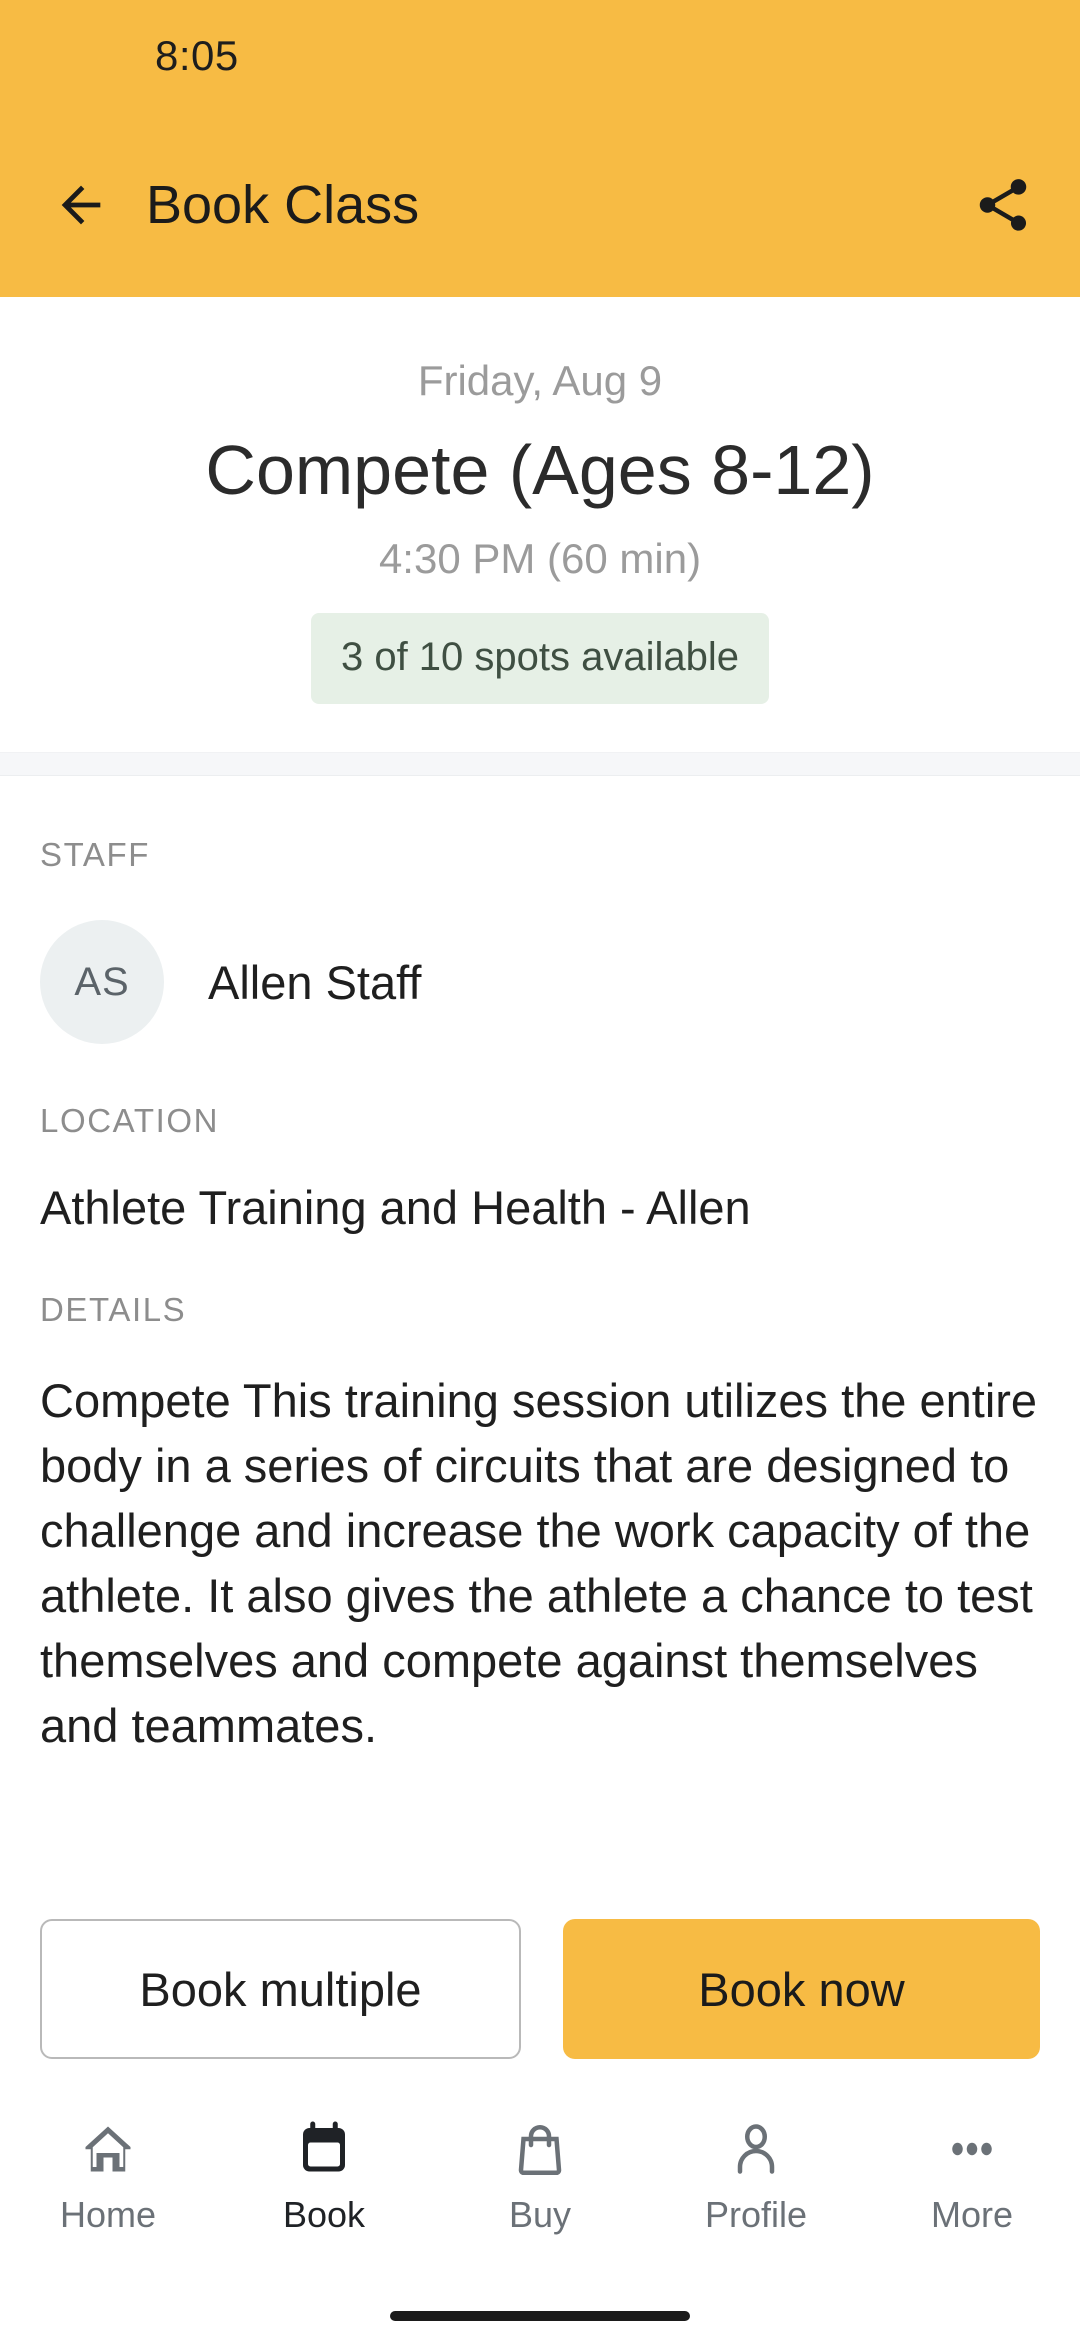 This screenshot has width=1080, height=2340. I want to click on app-bar: Book Class, so click(540, 204).